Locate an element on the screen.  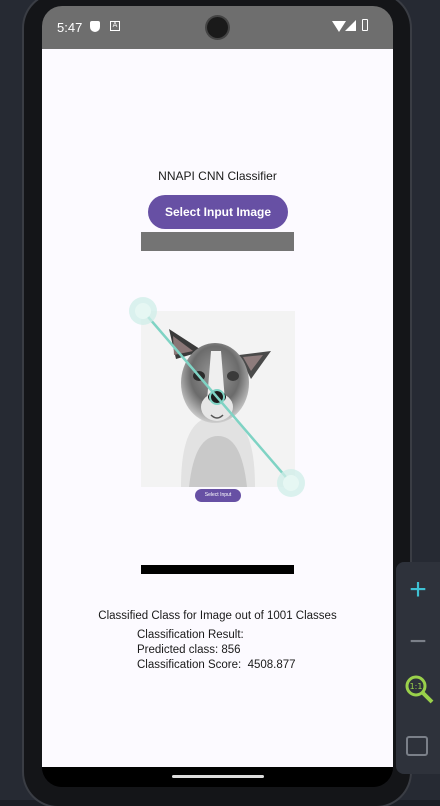
zoom-out-icon: − is located at coordinates (418, 642).